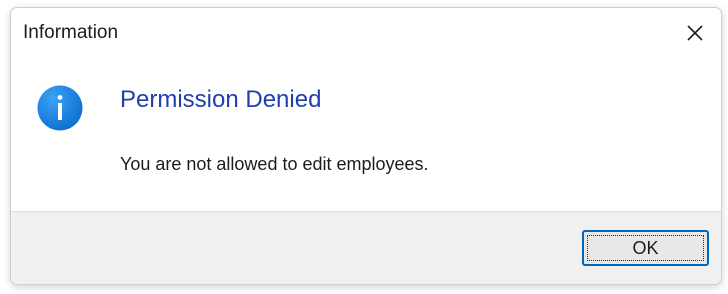  I want to click on dialog-title: Information, so click(71, 32).